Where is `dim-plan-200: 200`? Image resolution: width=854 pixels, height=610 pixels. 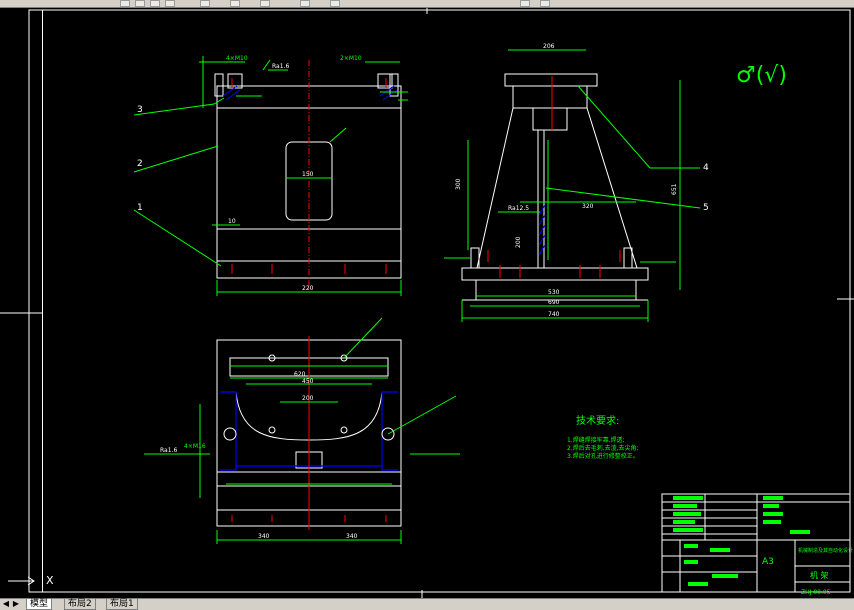 dim-plan-200: 200 is located at coordinates (308, 398).